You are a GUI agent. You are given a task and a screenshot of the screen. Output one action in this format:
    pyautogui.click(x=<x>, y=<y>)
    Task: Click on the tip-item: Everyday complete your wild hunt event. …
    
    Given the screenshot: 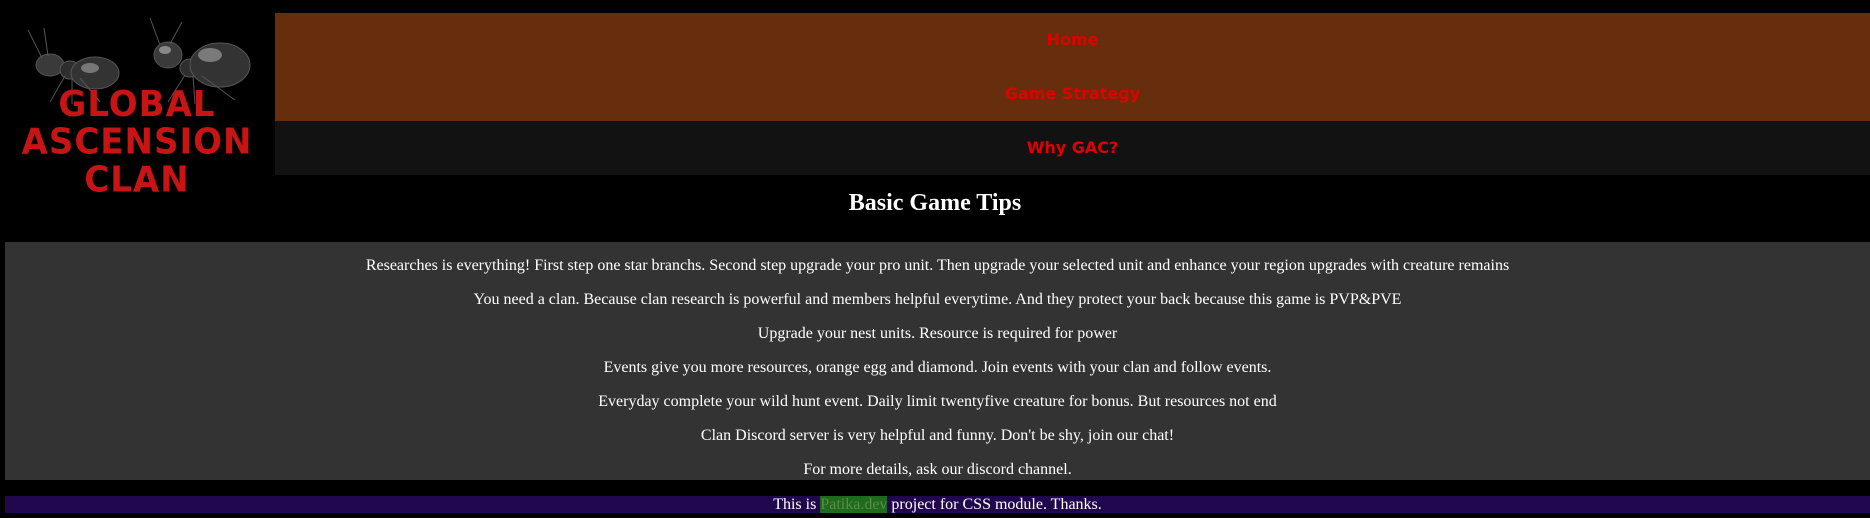 What is the action you would take?
    pyautogui.click(x=937, y=401)
    